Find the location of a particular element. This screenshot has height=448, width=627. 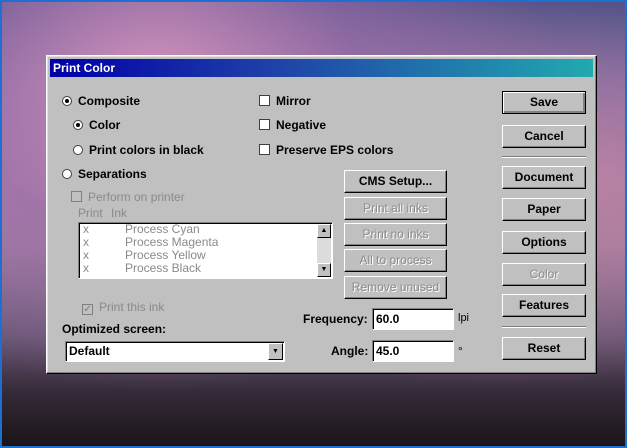

color-radio: Color is located at coordinates (96, 125).